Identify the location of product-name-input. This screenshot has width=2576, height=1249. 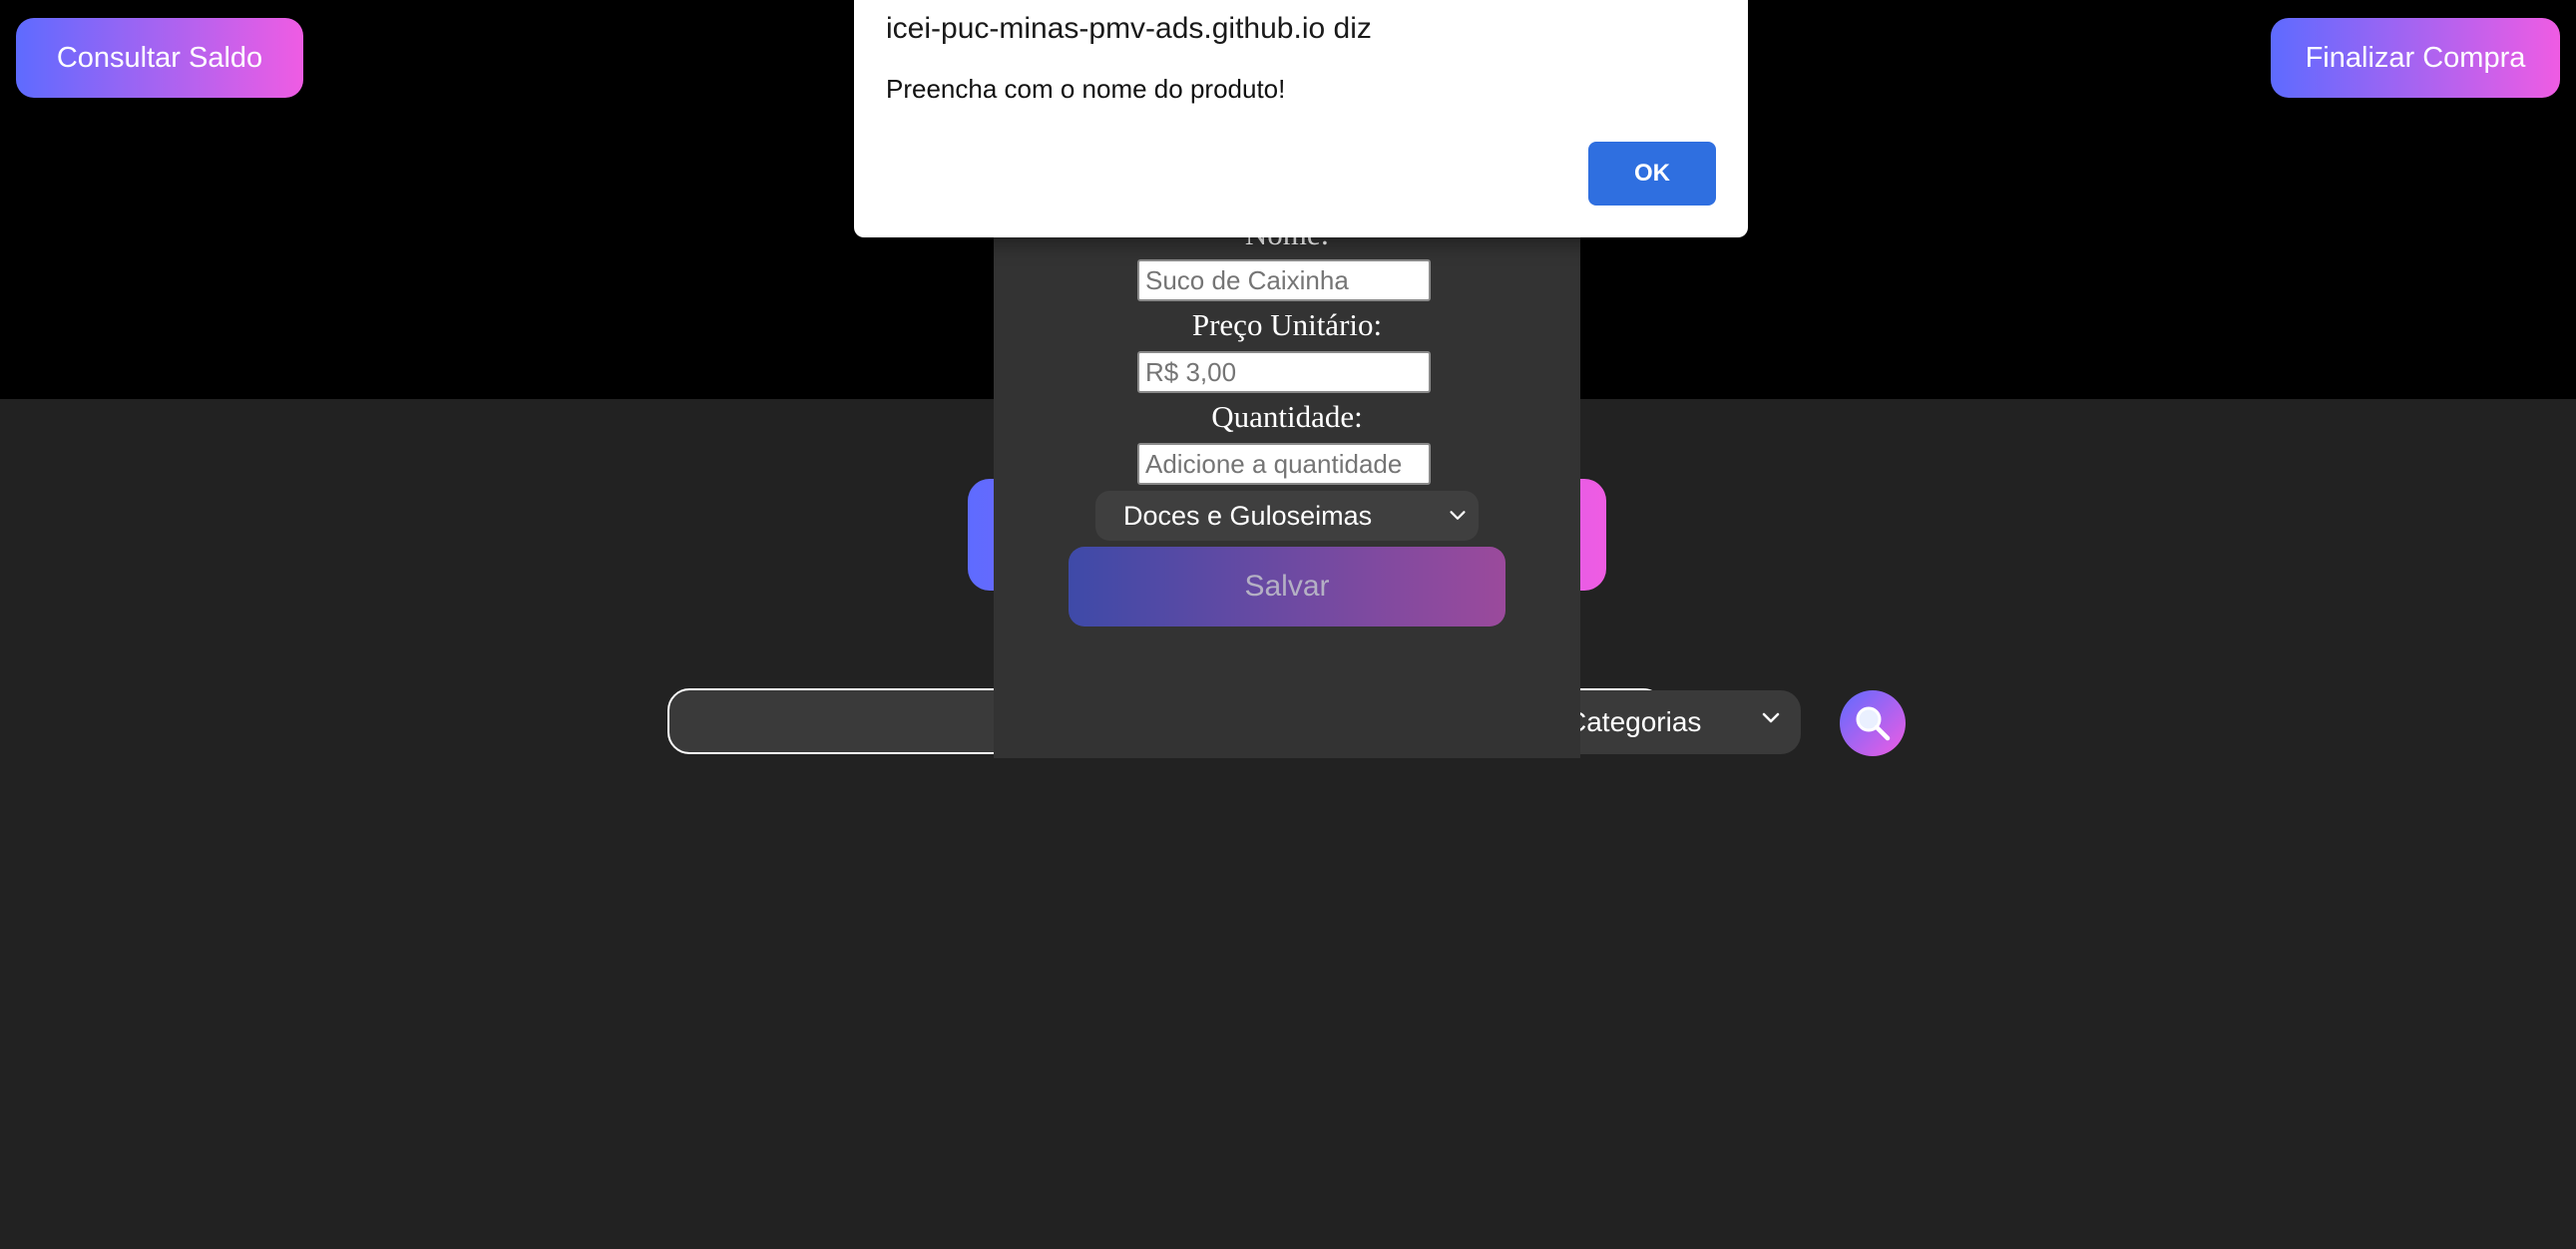
(1284, 280).